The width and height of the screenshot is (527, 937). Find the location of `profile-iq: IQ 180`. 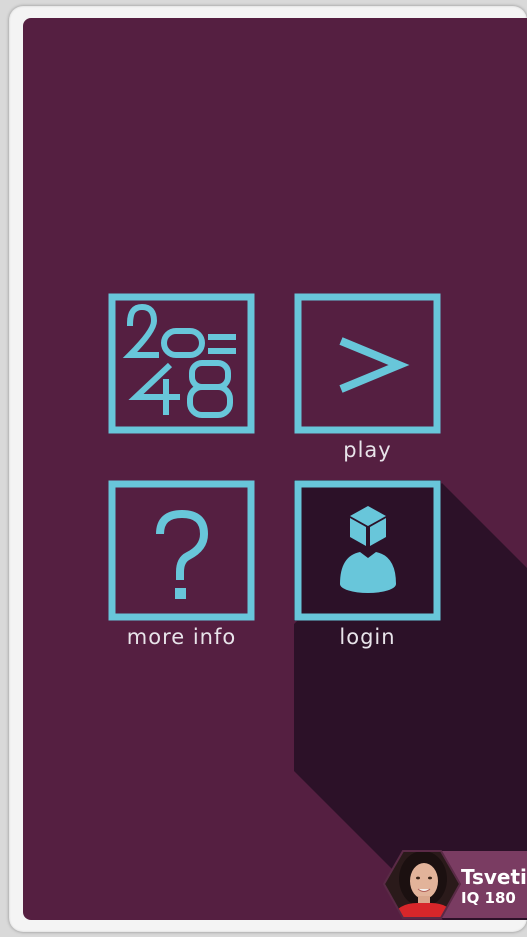

profile-iq: IQ 180 is located at coordinates (488, 898).